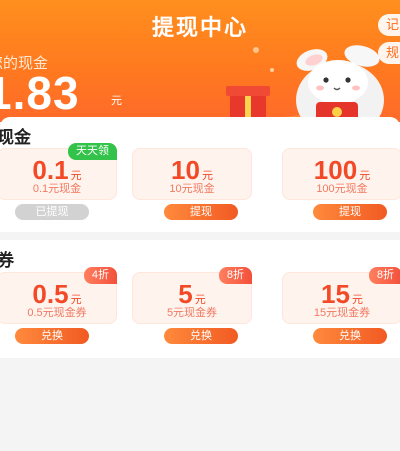 This screenshot has width=400, height=451. What do you see at coordinates (341, 295) in the screenshot?
I see `coupon-card-15: 8折 15 元 15元现金券` at bounding box center [341, 295].